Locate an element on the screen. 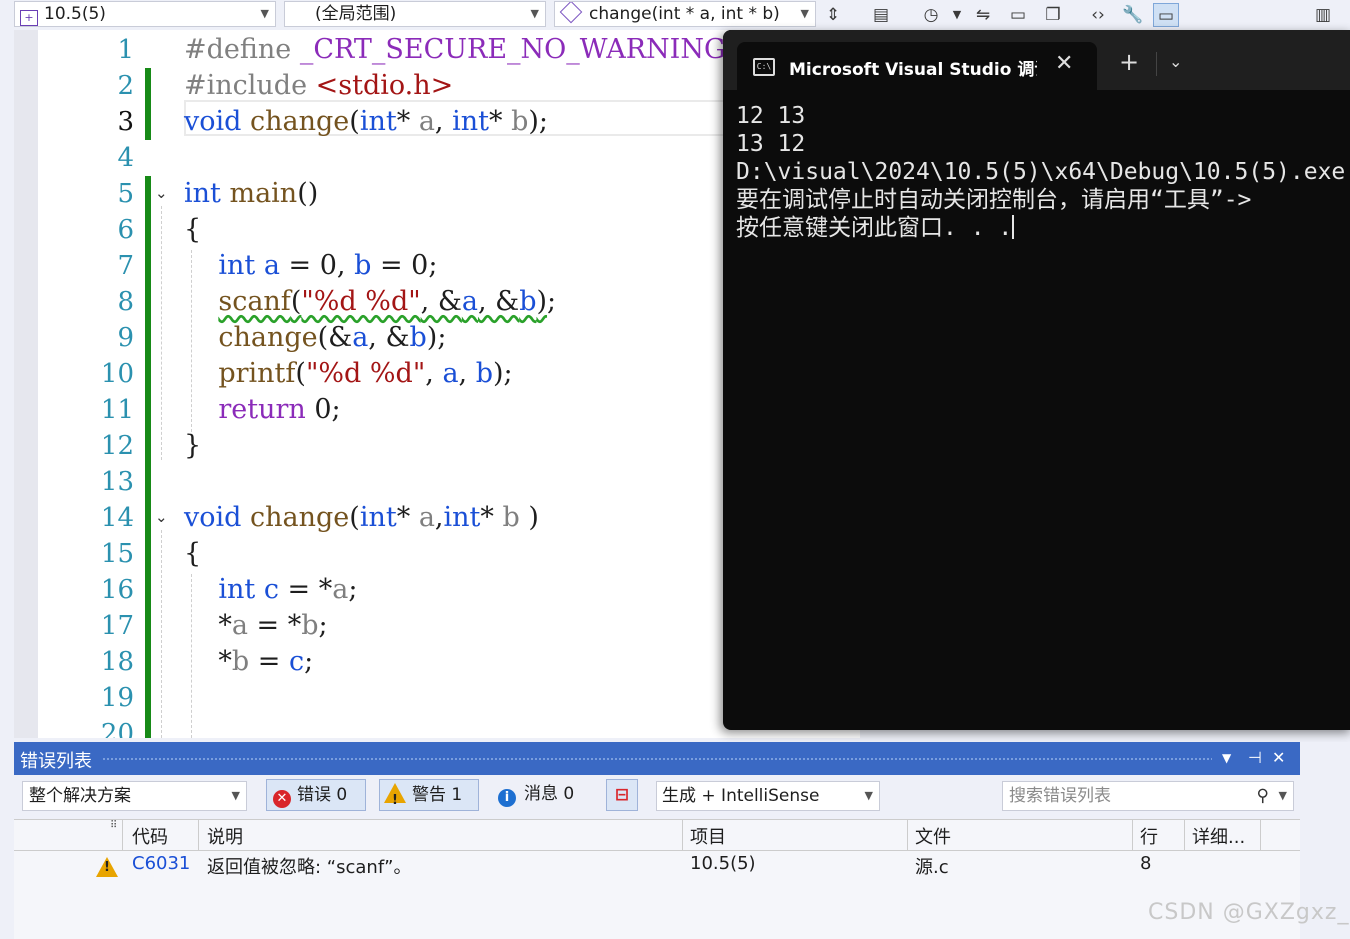 The width and height of the screenshot is (1350, 939). line-number: 4 is located at coordinates (125, 158).